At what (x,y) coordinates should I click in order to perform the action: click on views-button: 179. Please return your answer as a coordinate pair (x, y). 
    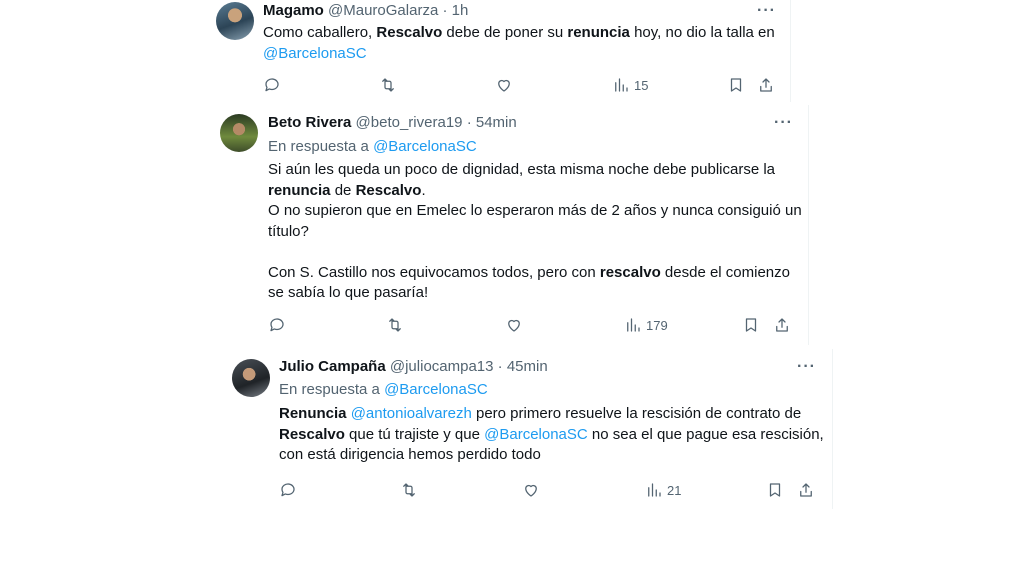
    Looking at the image, I should click on (646, 325).